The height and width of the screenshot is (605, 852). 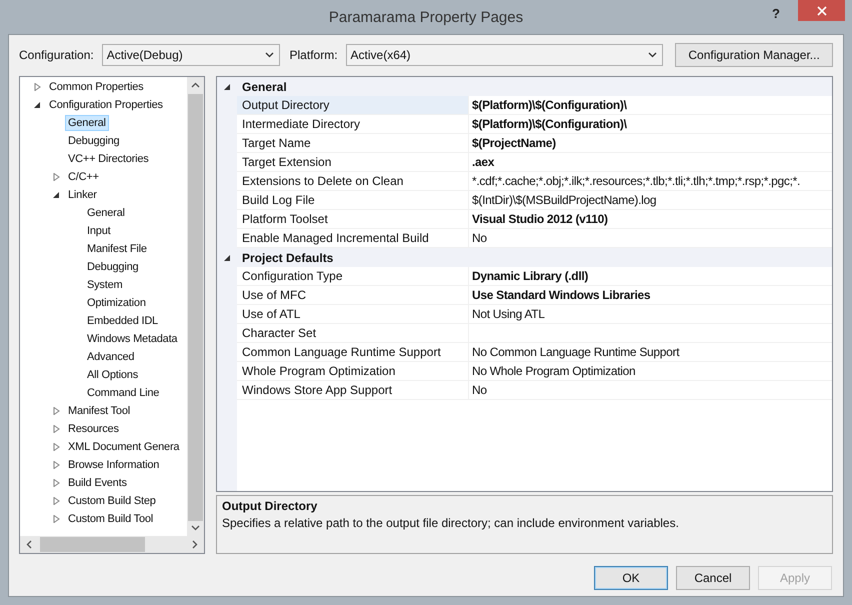 What do you see at coordinates (650, 371) in the screenshot?
I see `property-value: No Whole Program Optimization` at bounding box center [650, 371].